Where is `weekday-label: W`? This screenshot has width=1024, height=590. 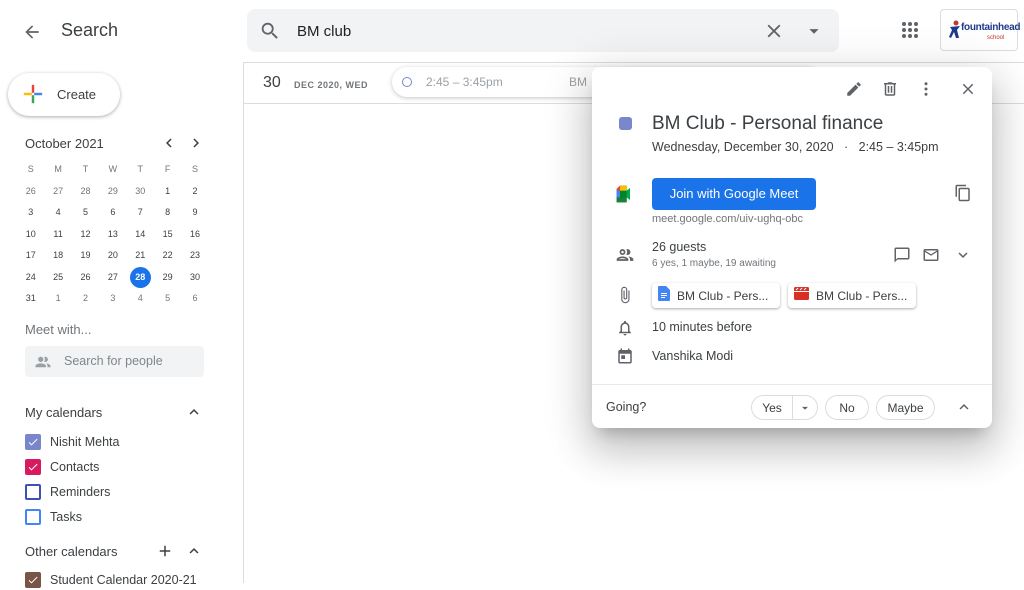
weekday-label: W is located at coordinates (113, 169).